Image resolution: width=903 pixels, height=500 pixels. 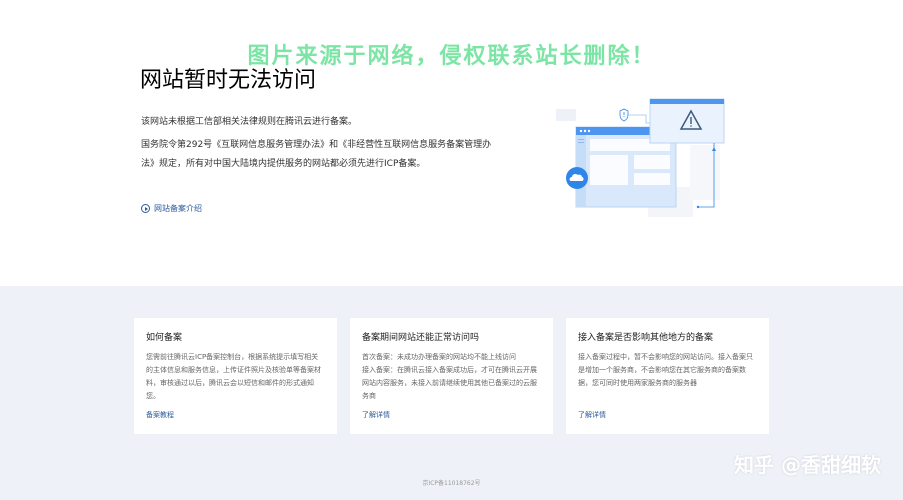 What do you see at coordinates (640, 157) in the screenshot?
I see `cloud-warning-illustration` at bounding box center [640, 157].